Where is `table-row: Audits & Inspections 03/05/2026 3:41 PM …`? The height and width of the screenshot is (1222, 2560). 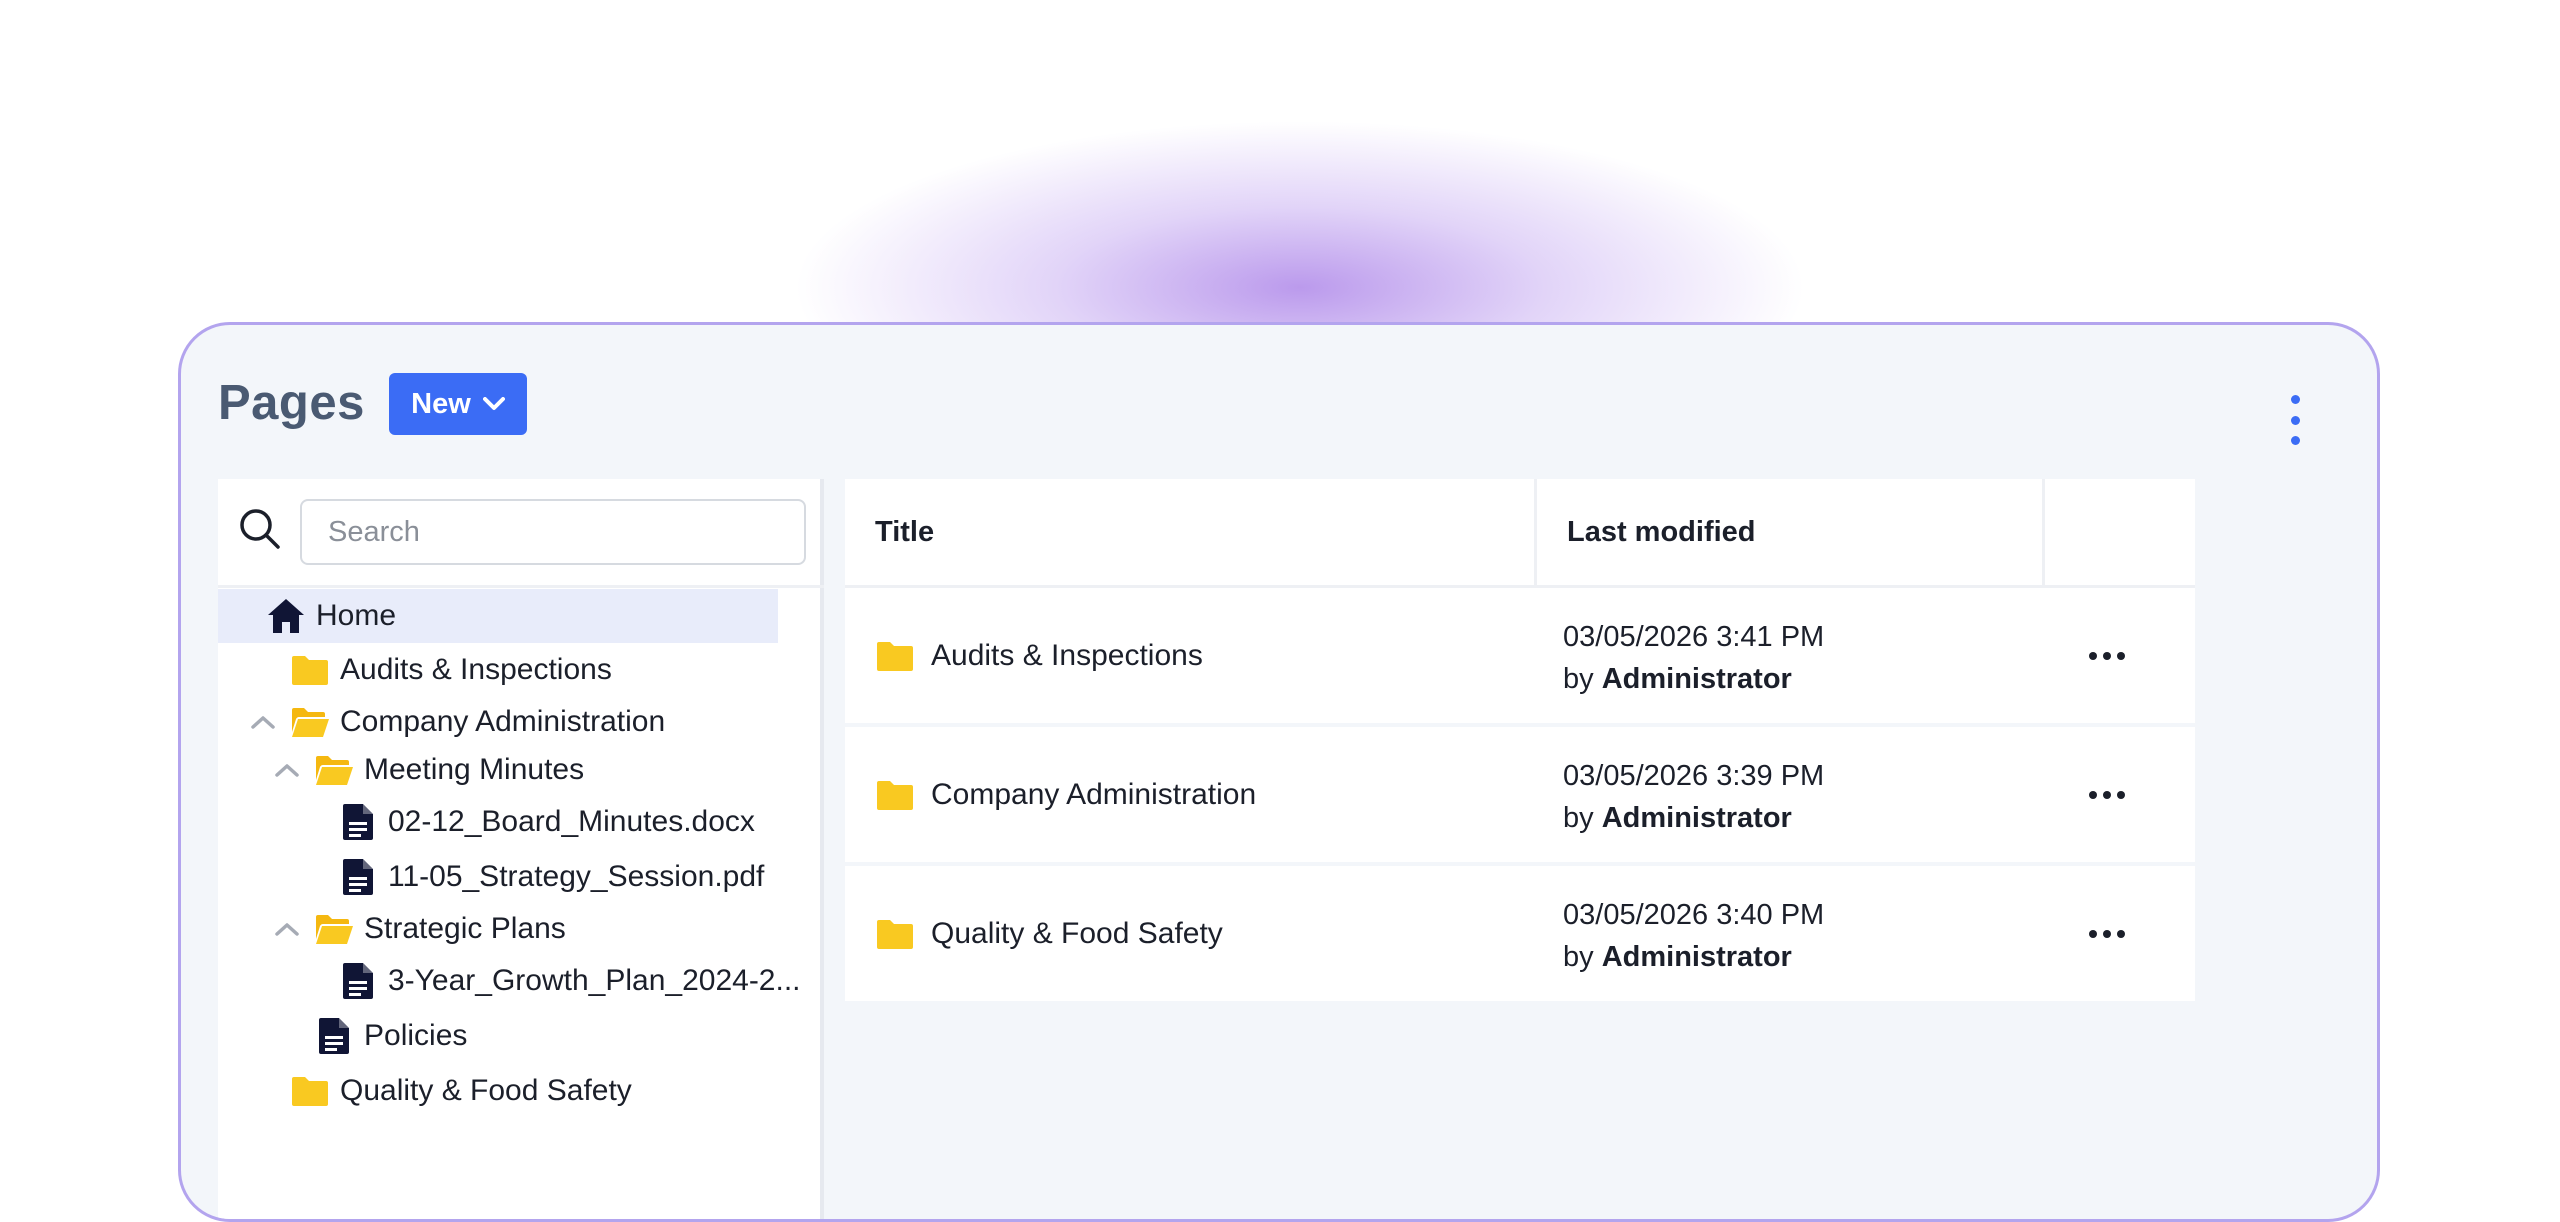
table-row: Audits & Inspections 03/05/2026 3:41 PM … is located at coordinates (1520, 657).